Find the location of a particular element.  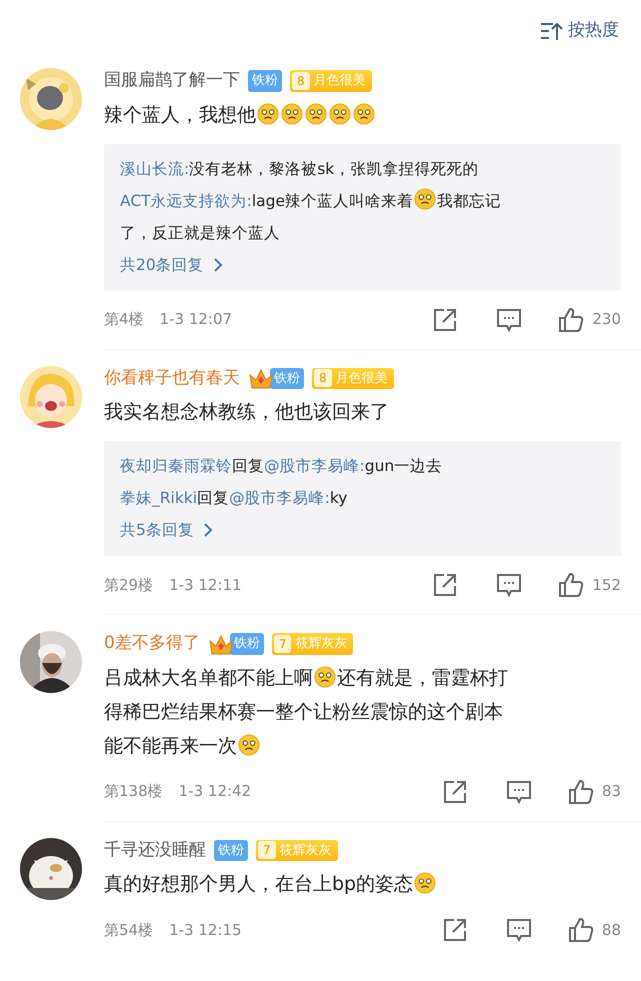

like-count: 83 is located at coordinates (611, 791).